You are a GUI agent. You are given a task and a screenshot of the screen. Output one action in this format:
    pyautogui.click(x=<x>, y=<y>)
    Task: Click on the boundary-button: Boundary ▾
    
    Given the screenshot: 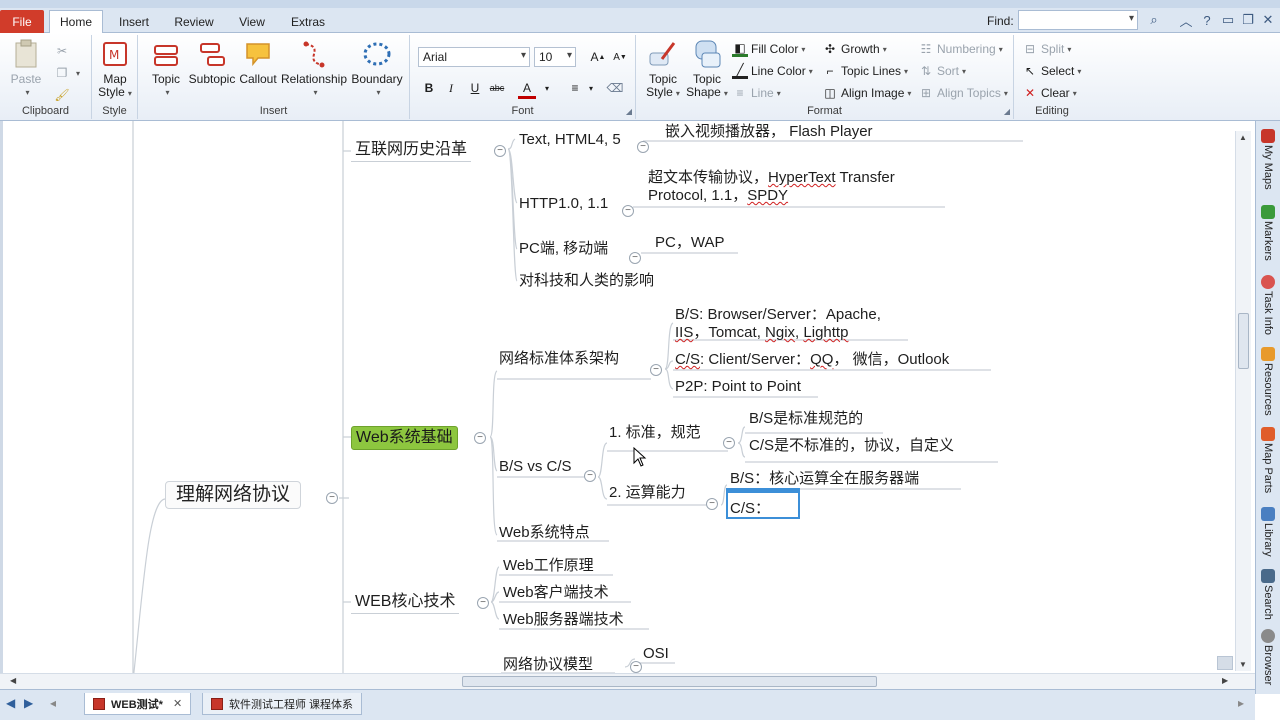 What is the action you would take?
    pyautogui.click(x=377, y=72)
    